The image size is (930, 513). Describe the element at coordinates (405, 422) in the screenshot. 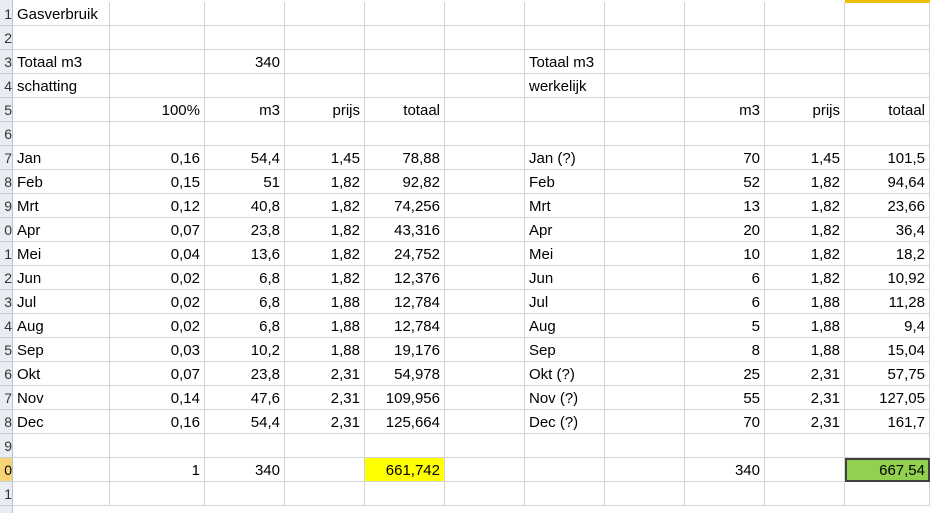

I see `value-cell: 125,664` at that location.